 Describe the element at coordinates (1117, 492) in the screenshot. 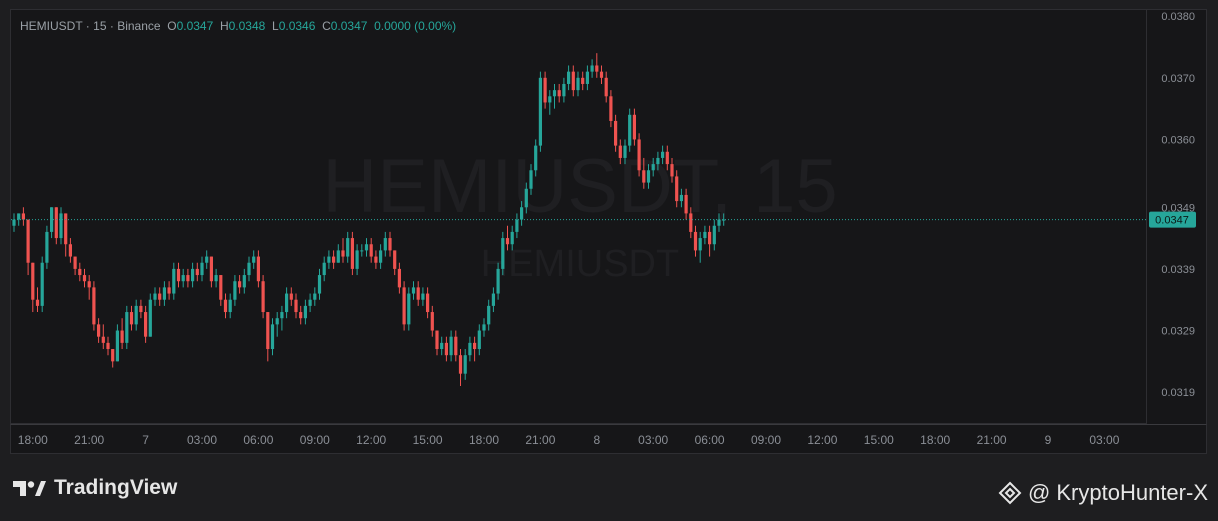

I see `author-handle: @ KryptoHunter-X` at that location.